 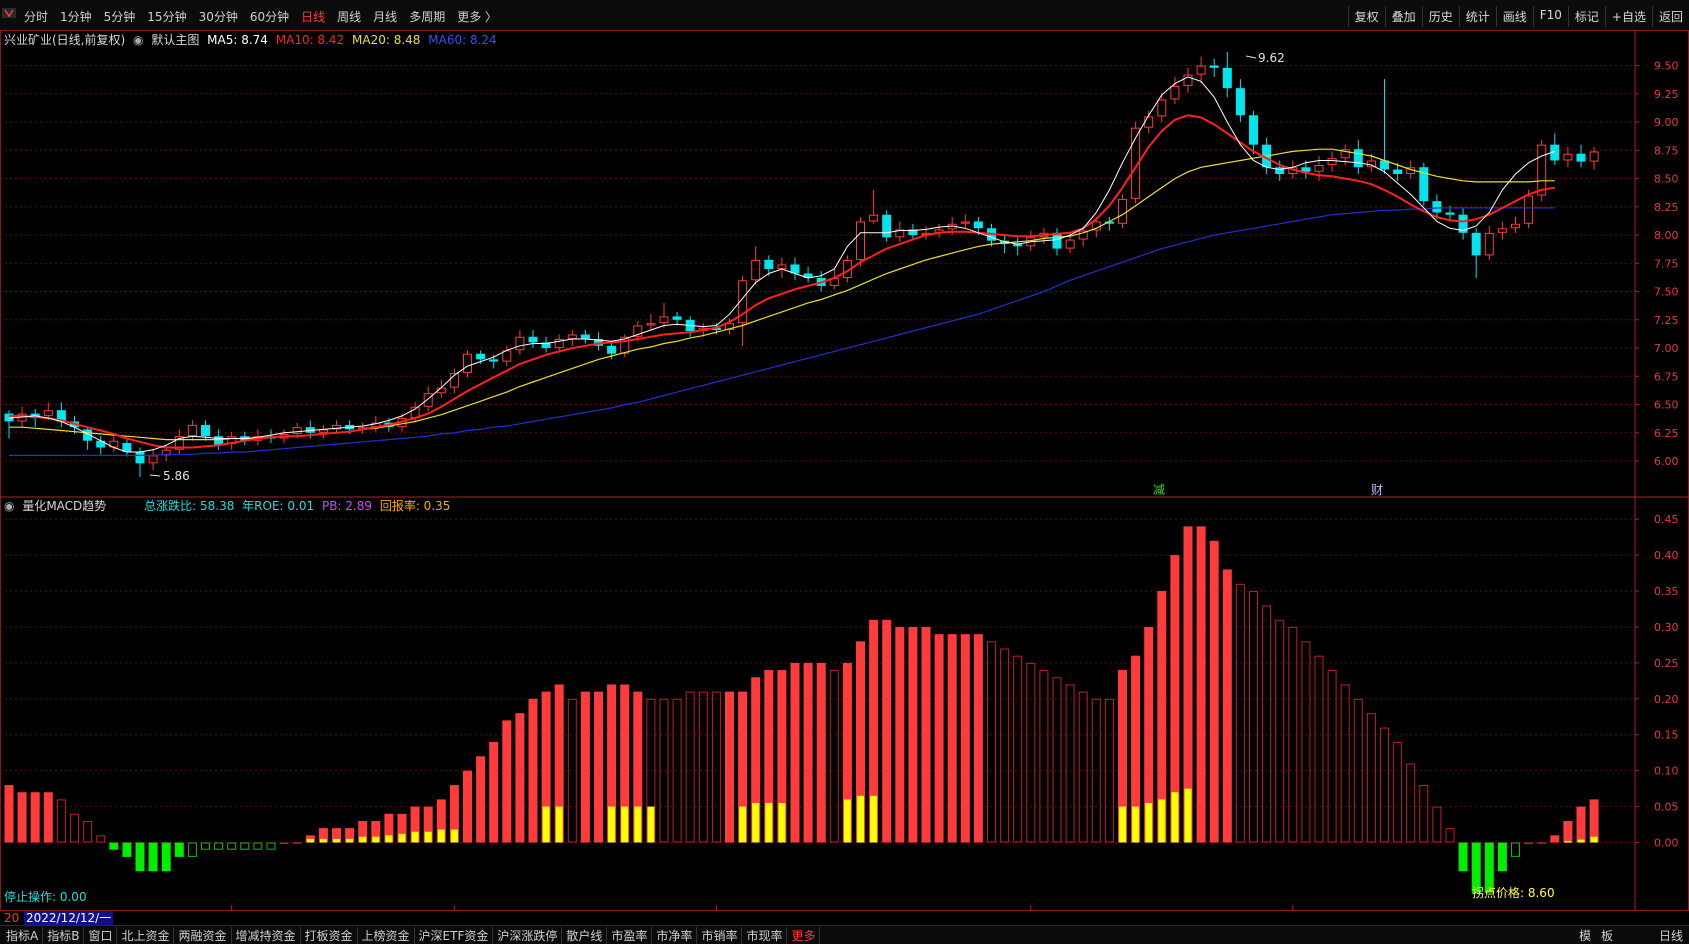 I want to click on indicator-tab-3: 北上资金, so click(x=146, y=935).